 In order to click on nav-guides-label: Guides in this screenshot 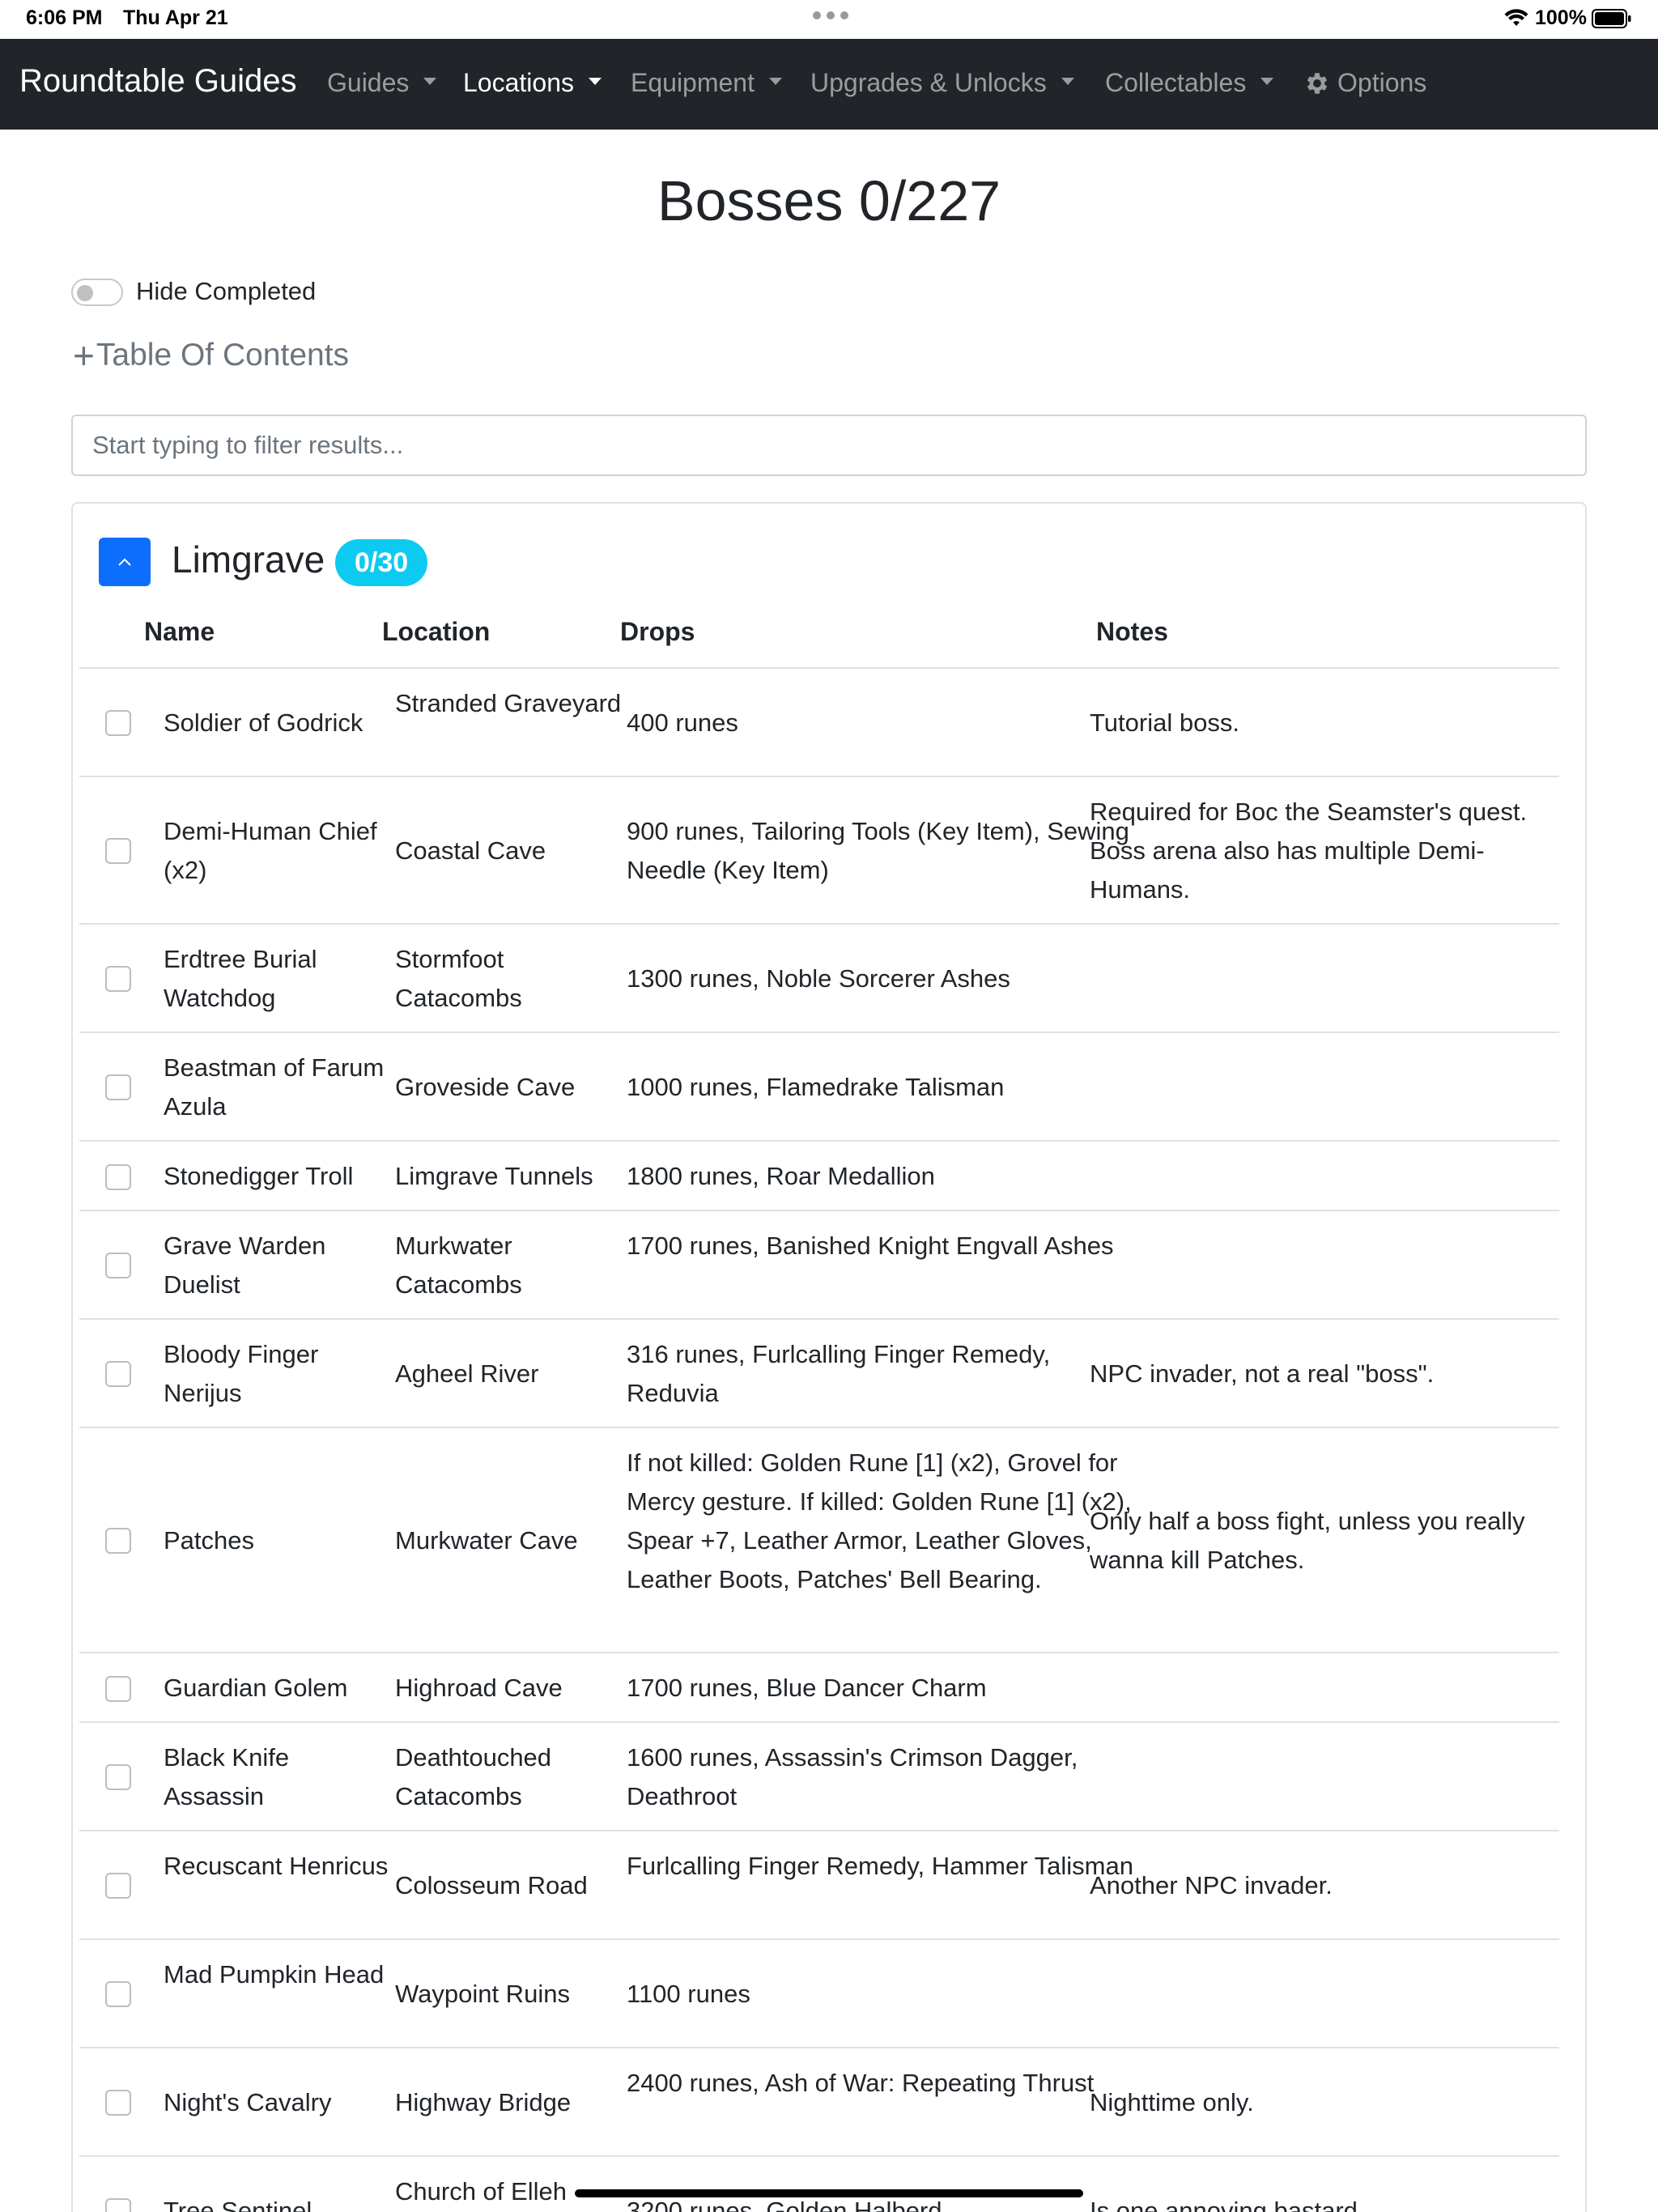, I will do `click(368, 83)`.